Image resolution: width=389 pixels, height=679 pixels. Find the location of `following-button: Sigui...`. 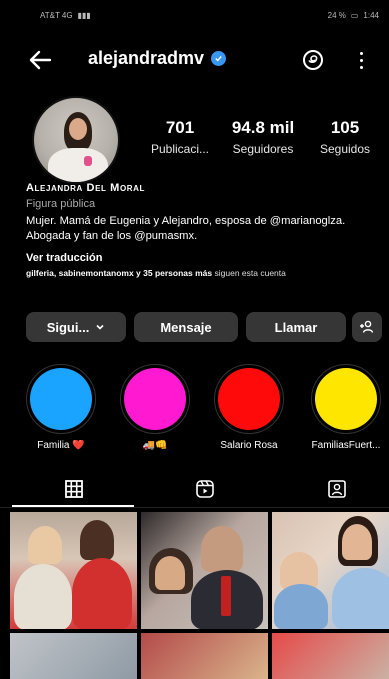

following-button: Sigui... is located at coordinates (76, 327).